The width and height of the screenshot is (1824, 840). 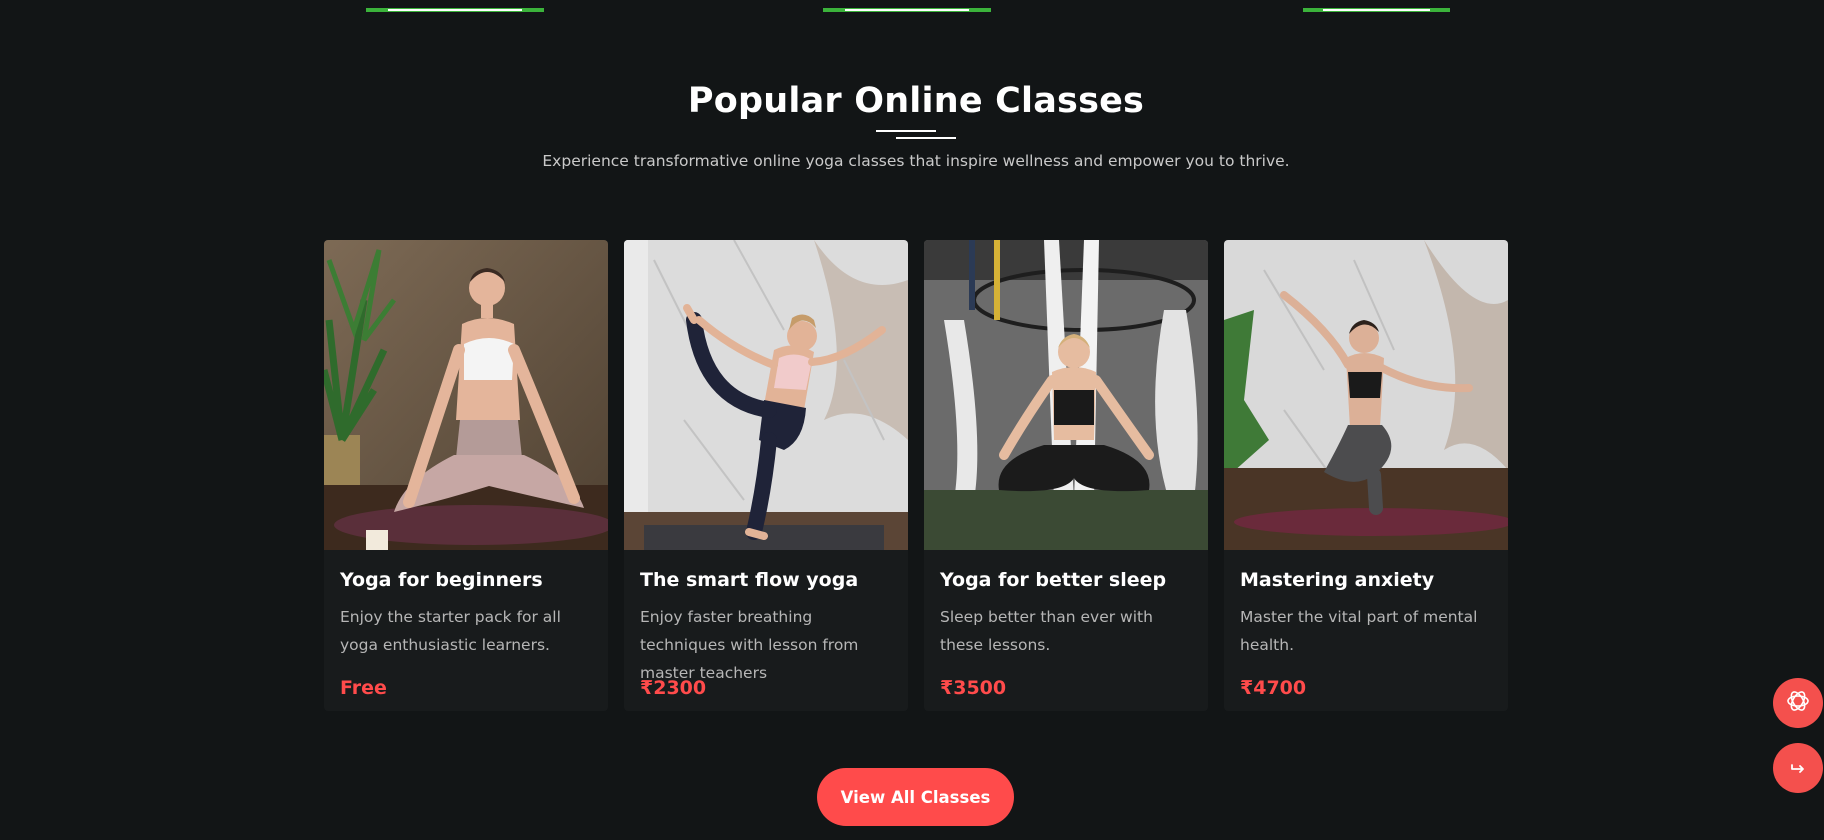 What do you see at coordinates (363, 688) in the screenshot?
I see `class-price: Free` at bounding box center [363, 688].